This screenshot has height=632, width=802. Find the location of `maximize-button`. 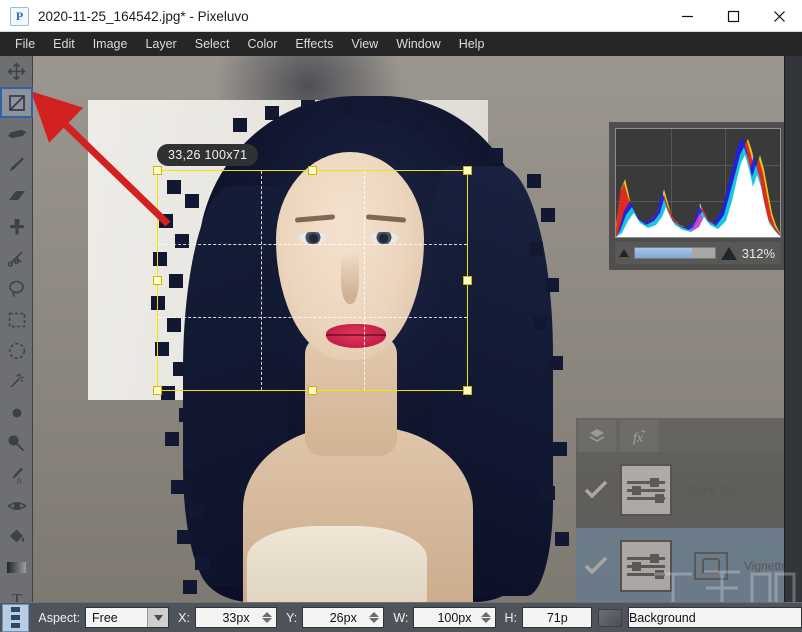

maximize-button is located at coordinates (733, 16).